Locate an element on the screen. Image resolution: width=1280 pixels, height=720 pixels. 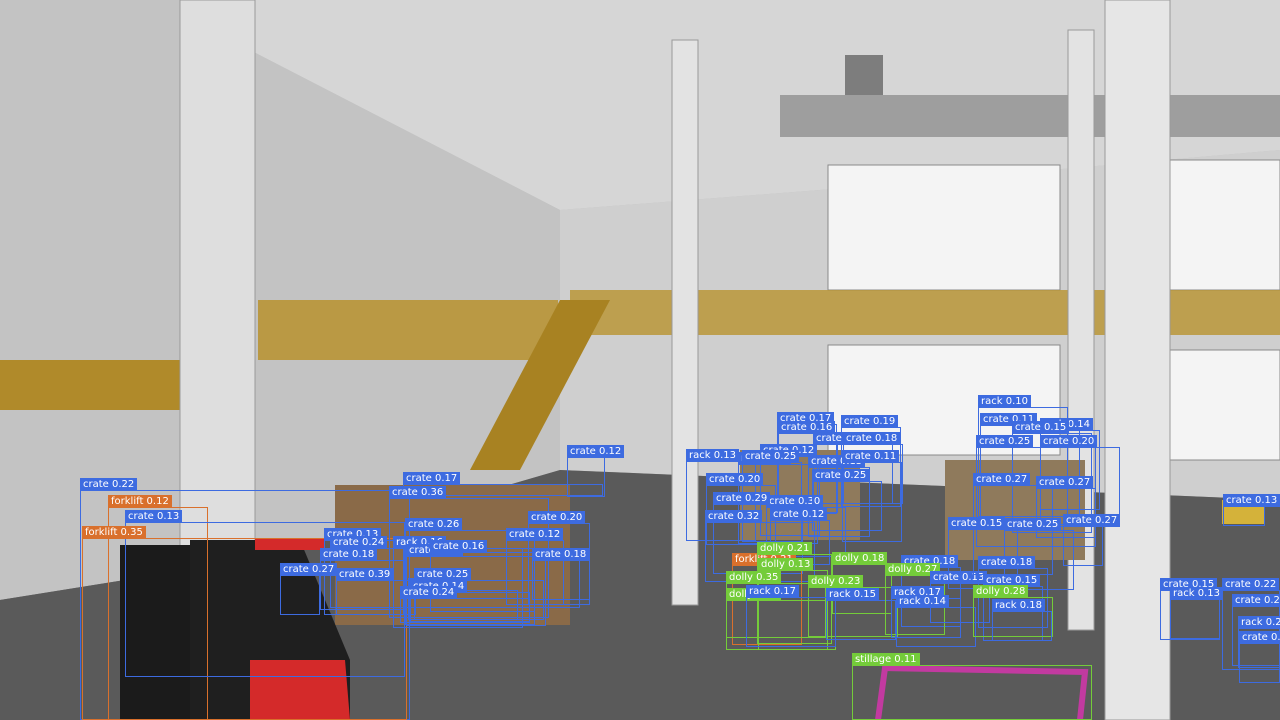
crate-detection-label: crate 0.36 is located at coordinates (418, 492).